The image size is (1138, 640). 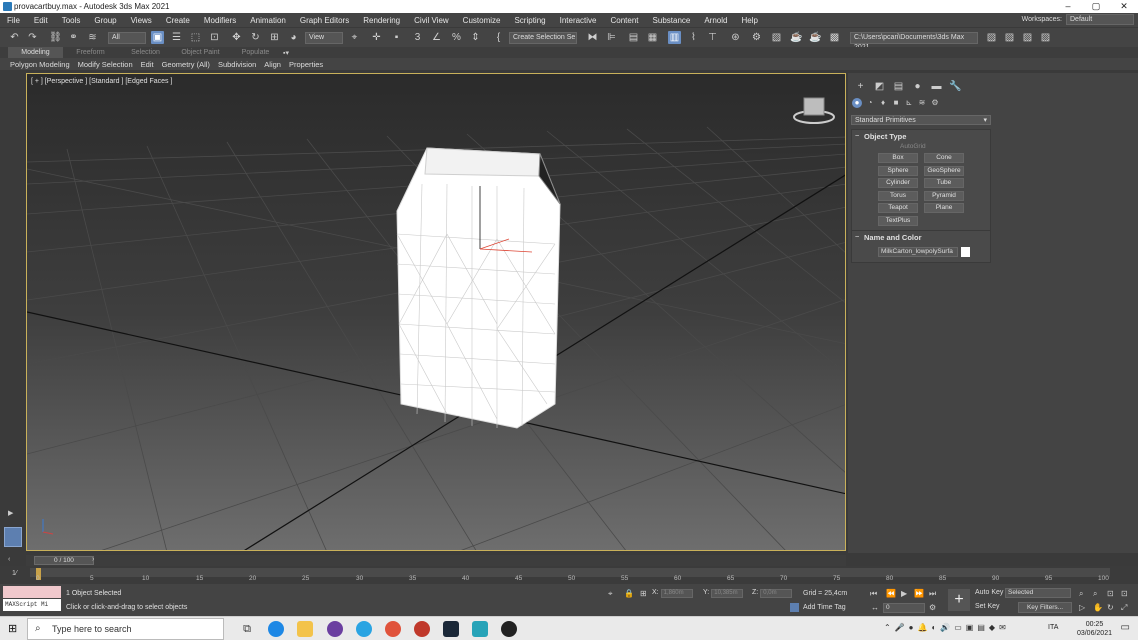 I want to click on menu-rendering: Rendering, so click(x=381, y=20).